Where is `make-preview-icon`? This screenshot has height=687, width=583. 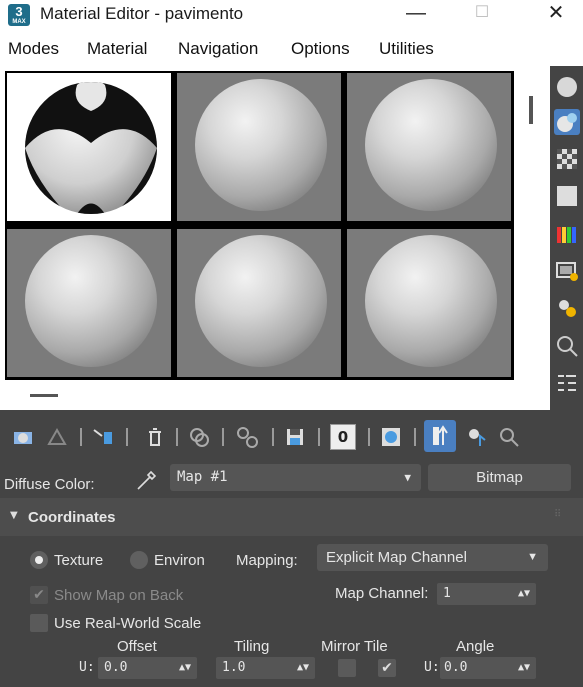 make-preview-icon is located at coordinates (567, 271).